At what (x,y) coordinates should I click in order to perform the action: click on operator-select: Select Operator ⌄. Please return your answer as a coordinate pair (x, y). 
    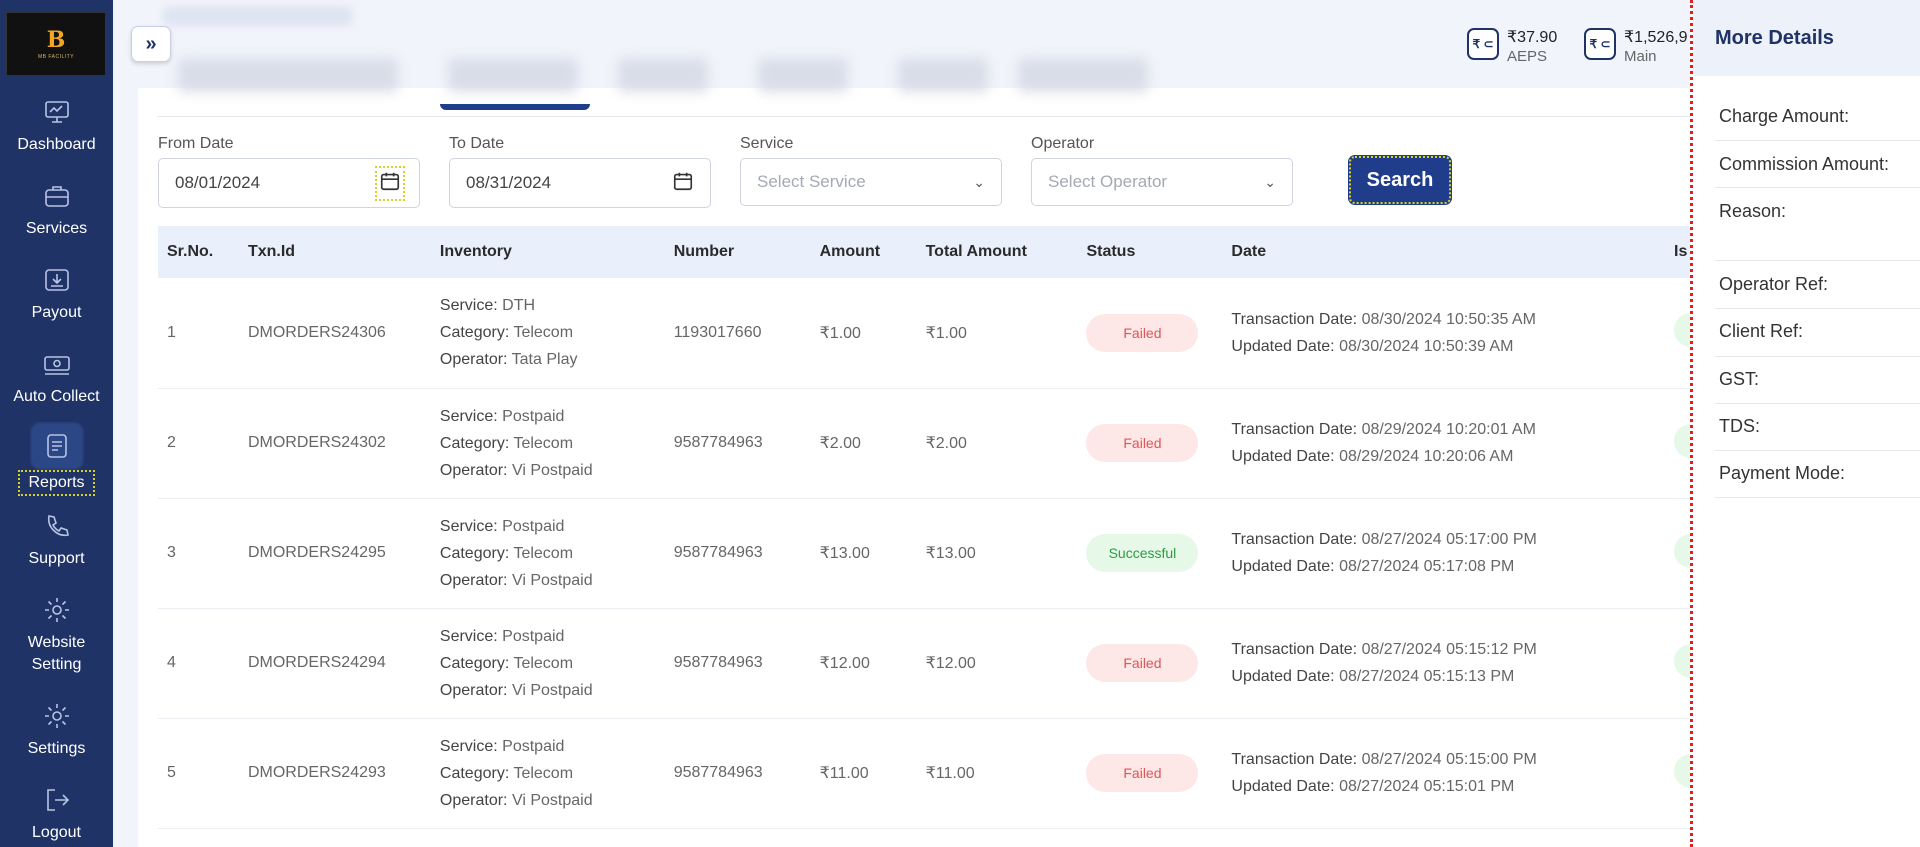
    Looking at the image, I should click on (1162, 182).